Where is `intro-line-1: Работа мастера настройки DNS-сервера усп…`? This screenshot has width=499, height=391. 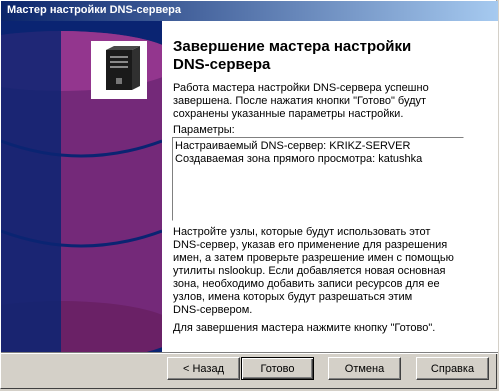 intro-line-1: Работа мастера настройки DNS-сервера усп… is located at coordinates (301, 88).